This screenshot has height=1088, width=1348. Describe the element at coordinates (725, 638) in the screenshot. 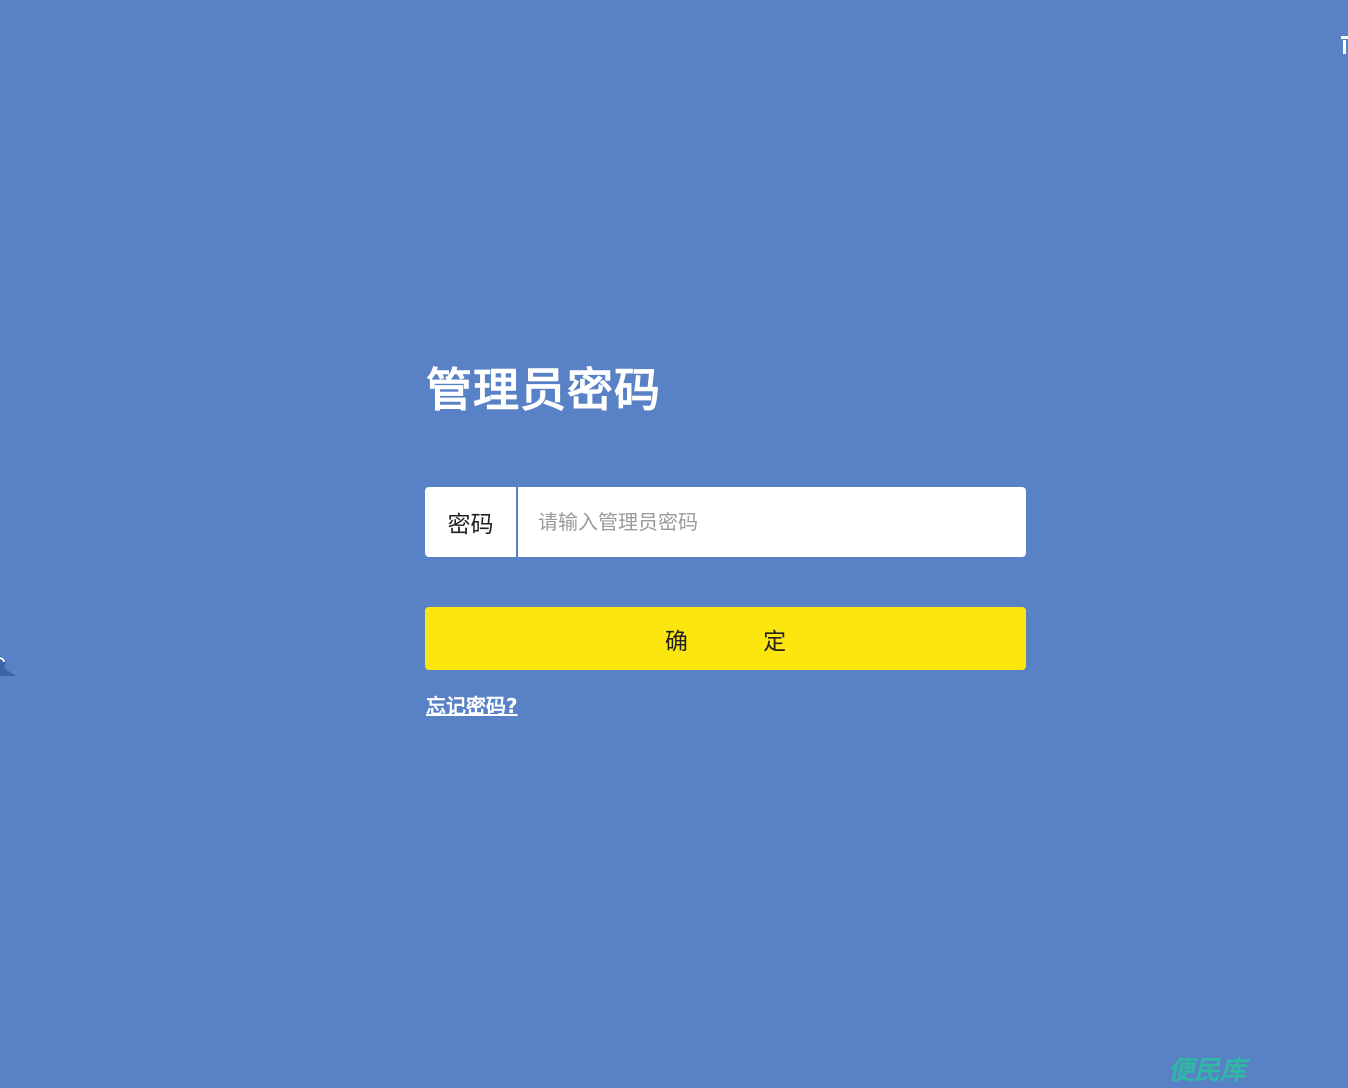

I see `confirm-button: 确 定` at that location.